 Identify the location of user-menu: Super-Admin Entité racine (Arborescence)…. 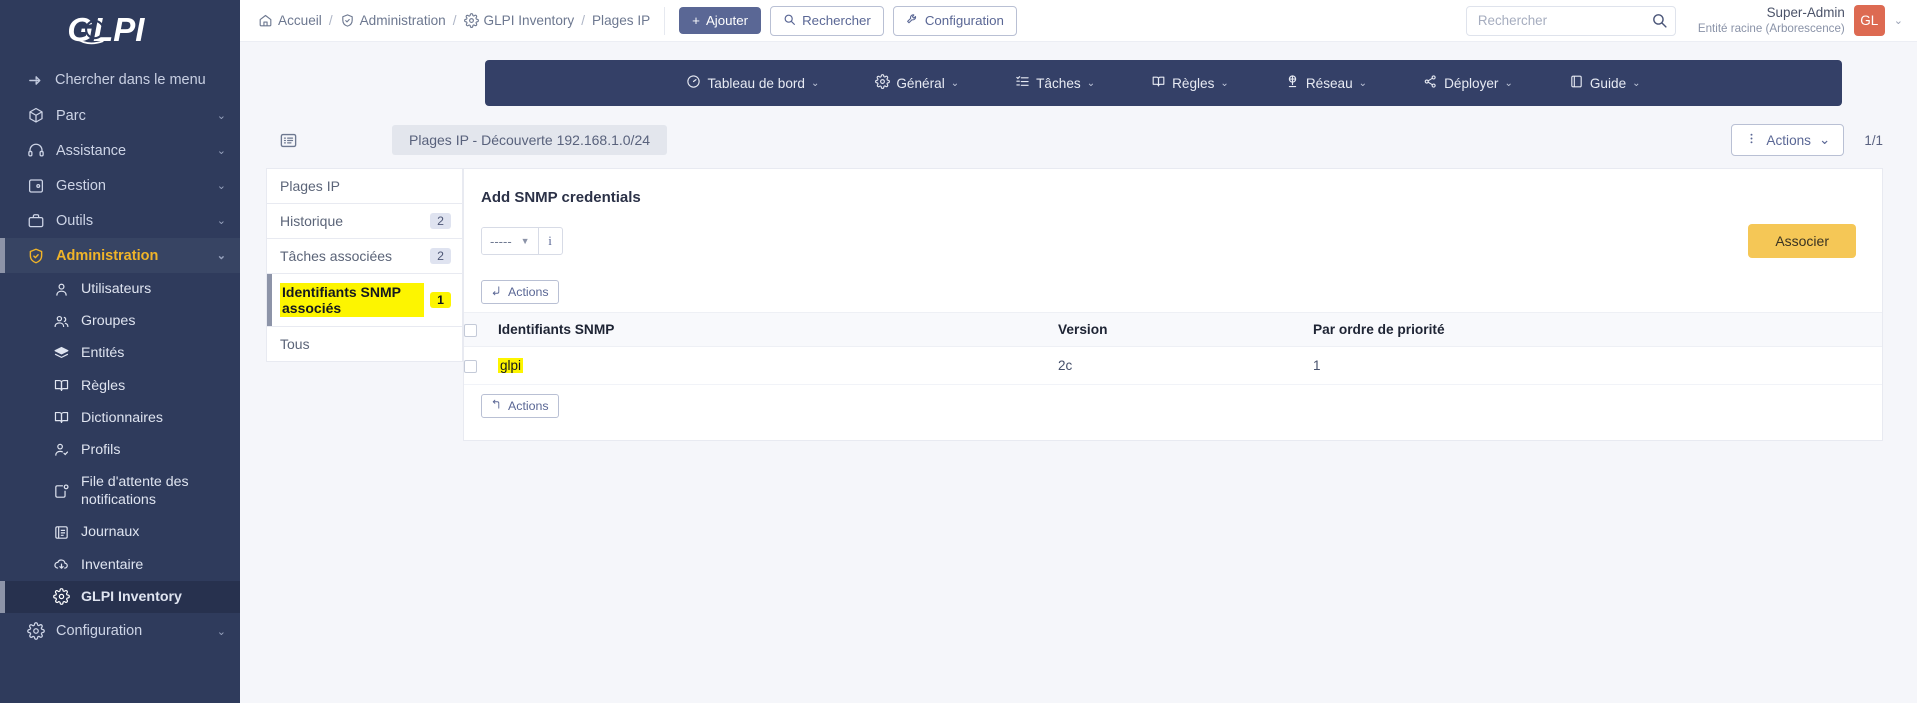
(1800, 20).